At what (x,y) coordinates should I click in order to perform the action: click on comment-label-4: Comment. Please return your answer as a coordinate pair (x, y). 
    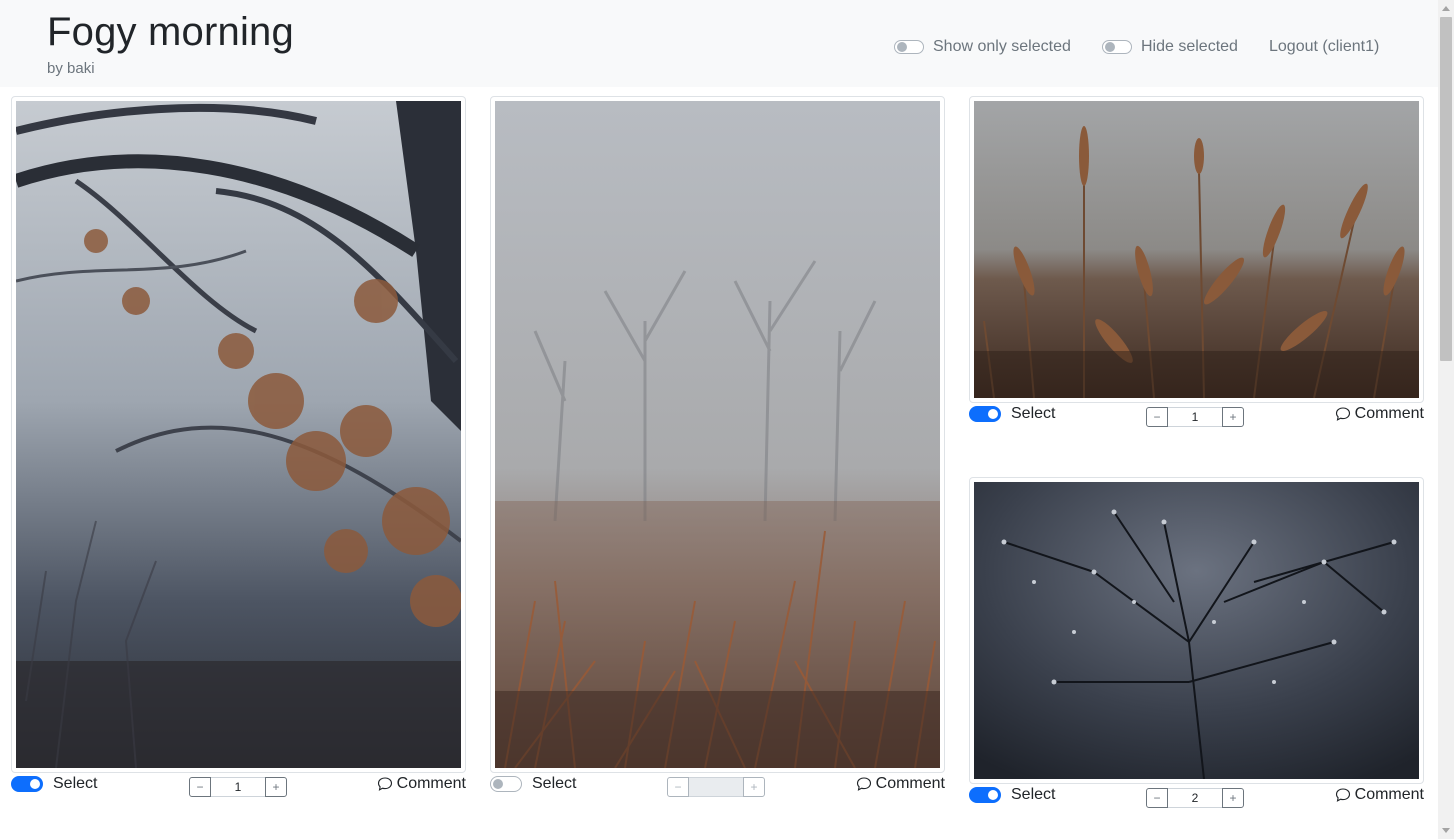
    Looking at the image, I should click on (1389, 794).